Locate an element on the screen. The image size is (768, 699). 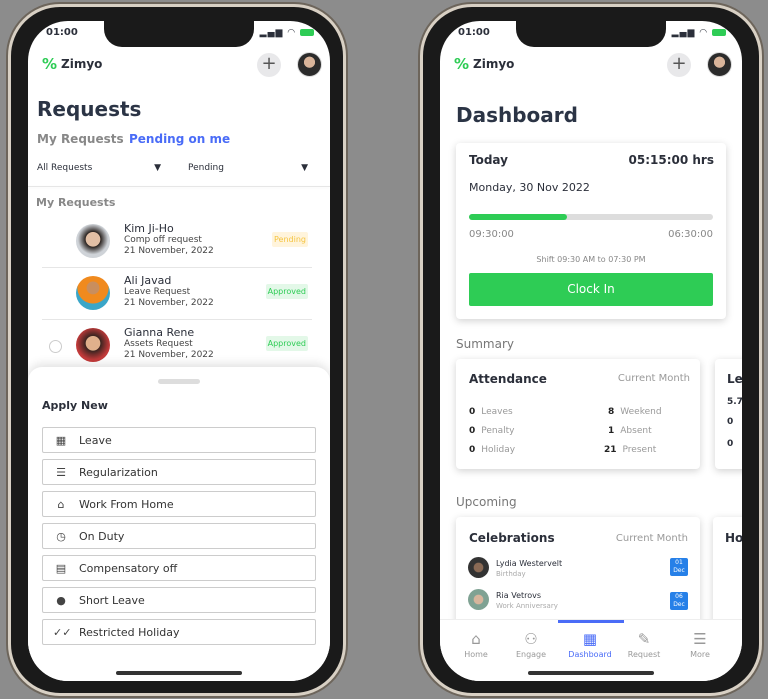
nav-home: ⌂ Home is located at coordinates (476, 644).